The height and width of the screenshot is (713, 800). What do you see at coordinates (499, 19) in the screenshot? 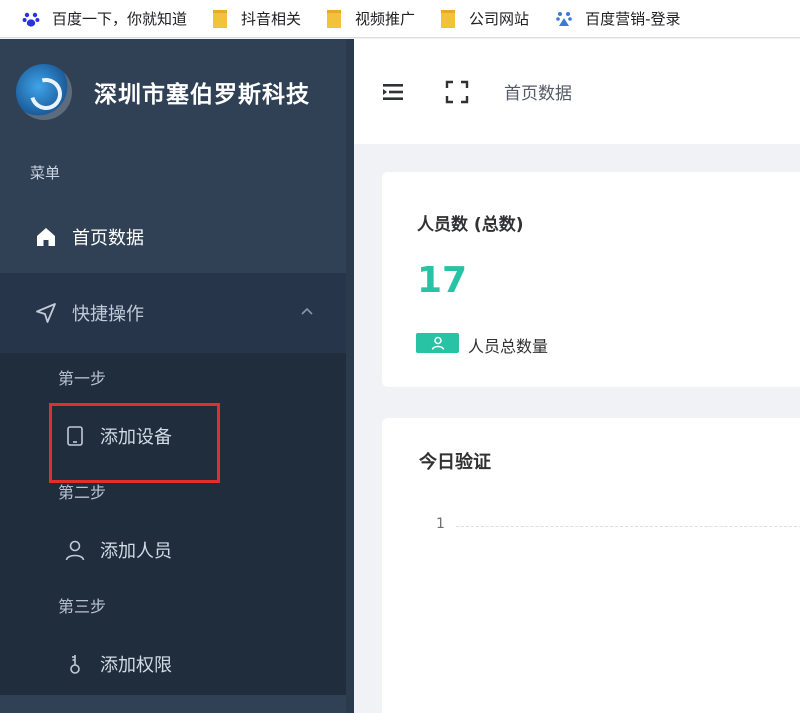
I see `bookmark-label: 公司网站` at bounding box center [499, 19].